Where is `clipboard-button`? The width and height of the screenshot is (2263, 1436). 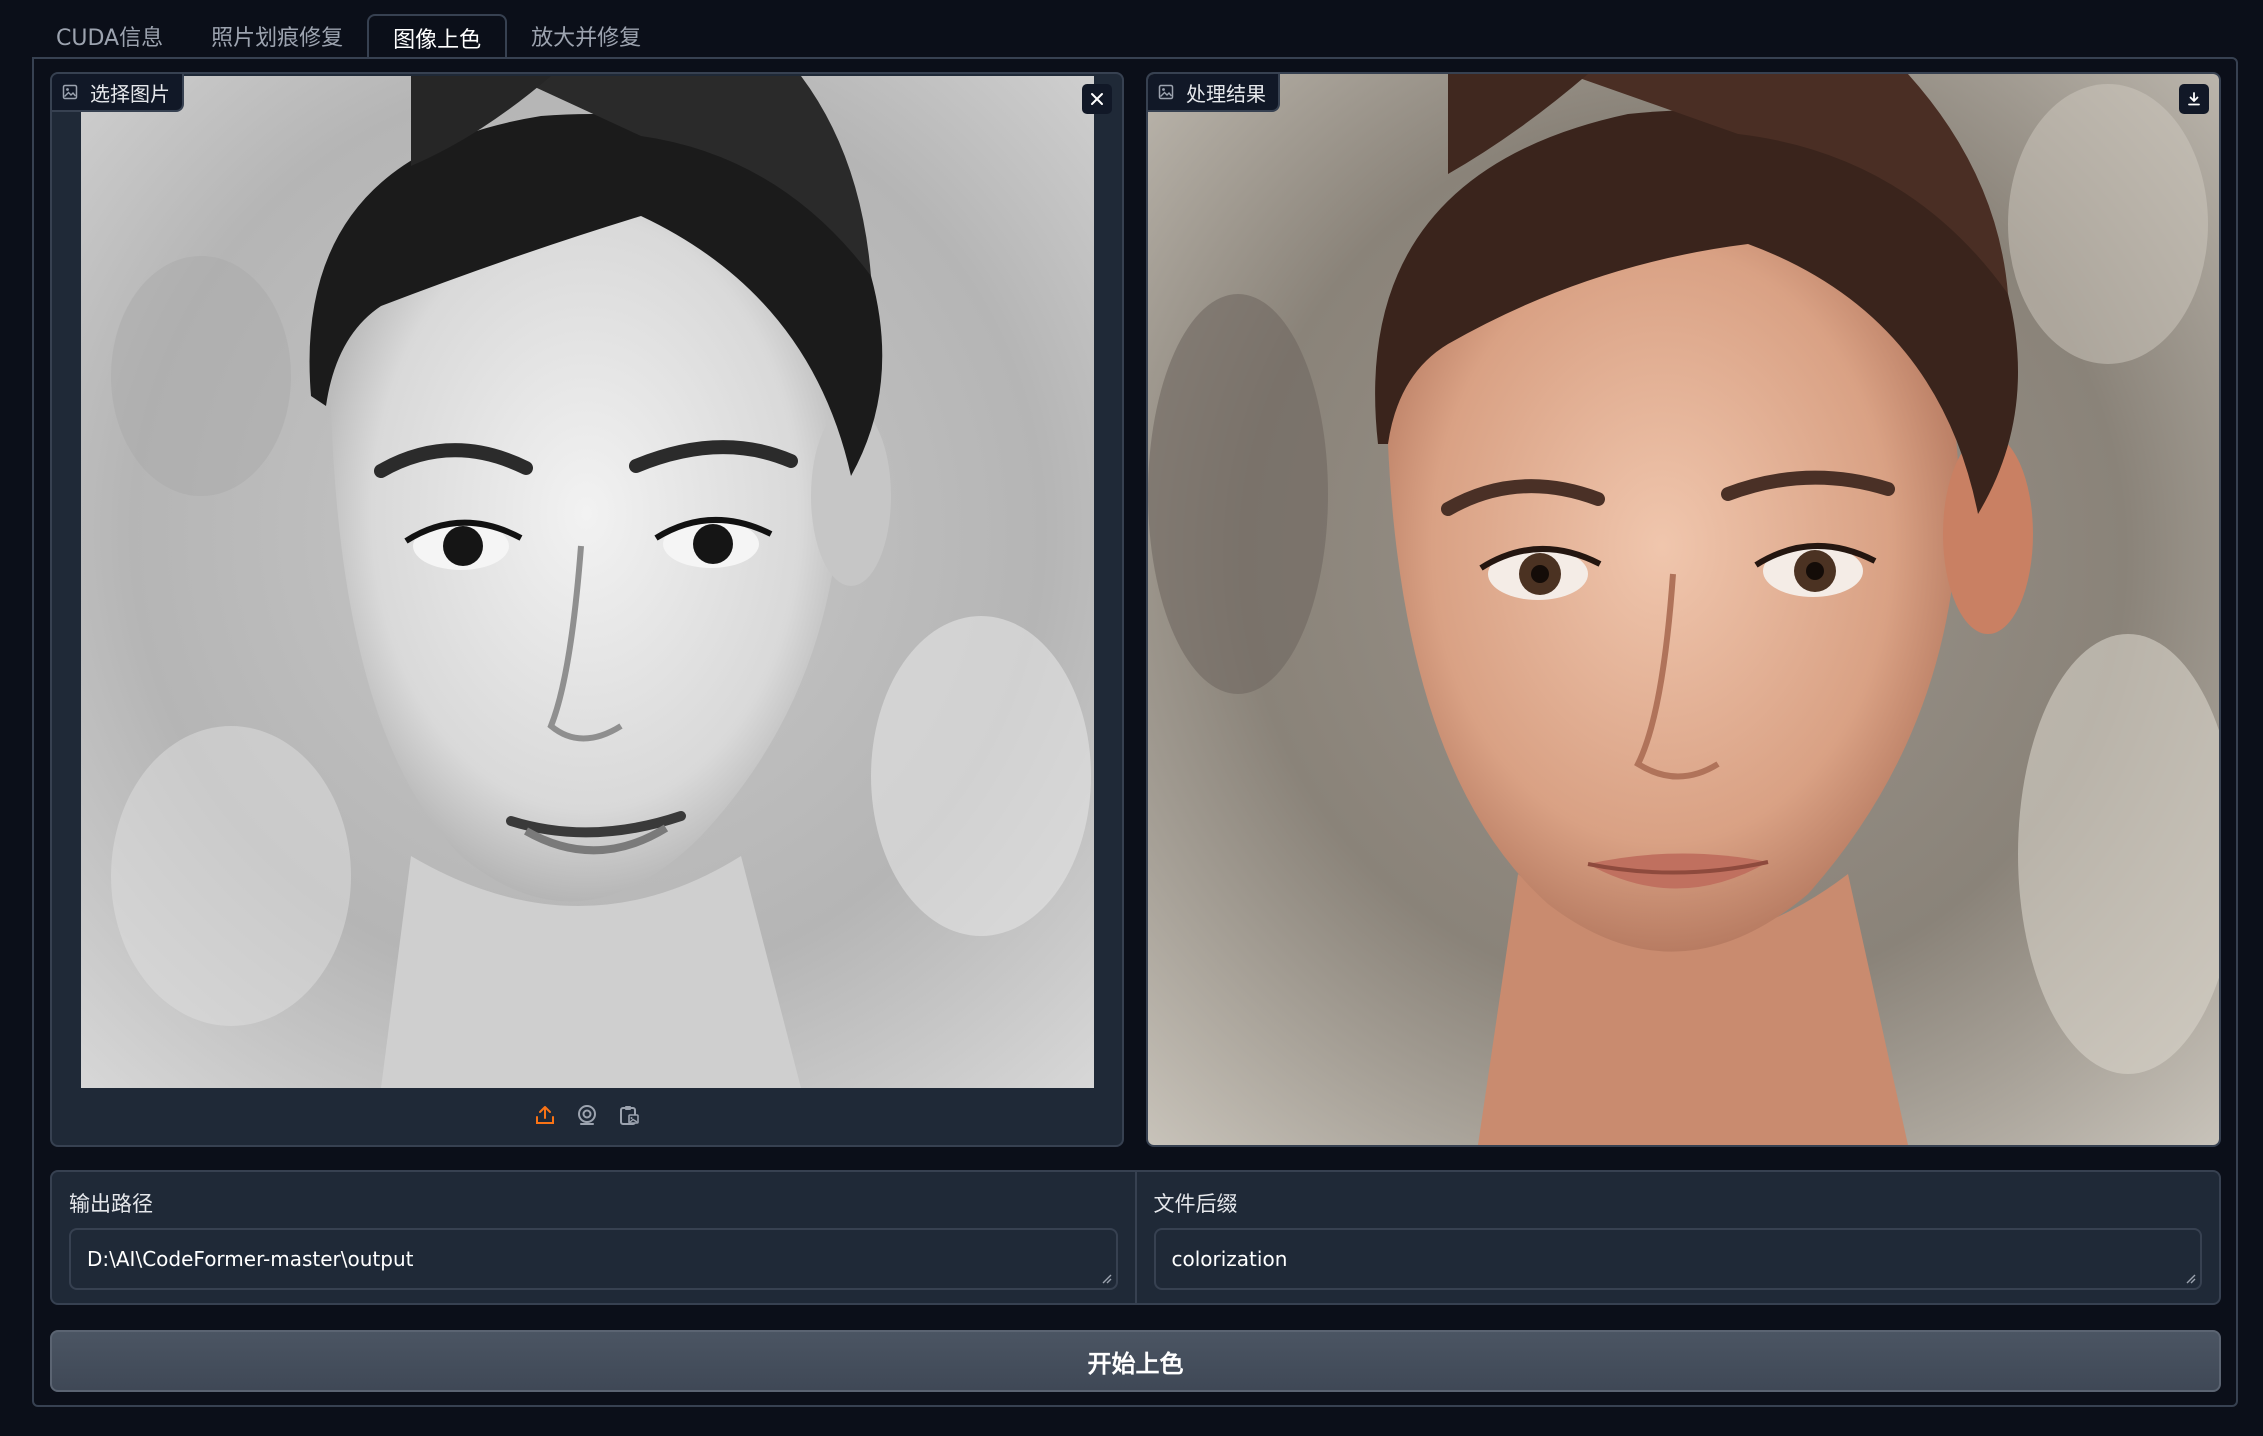
clipboard-button is located at coordinates (629, 1115).